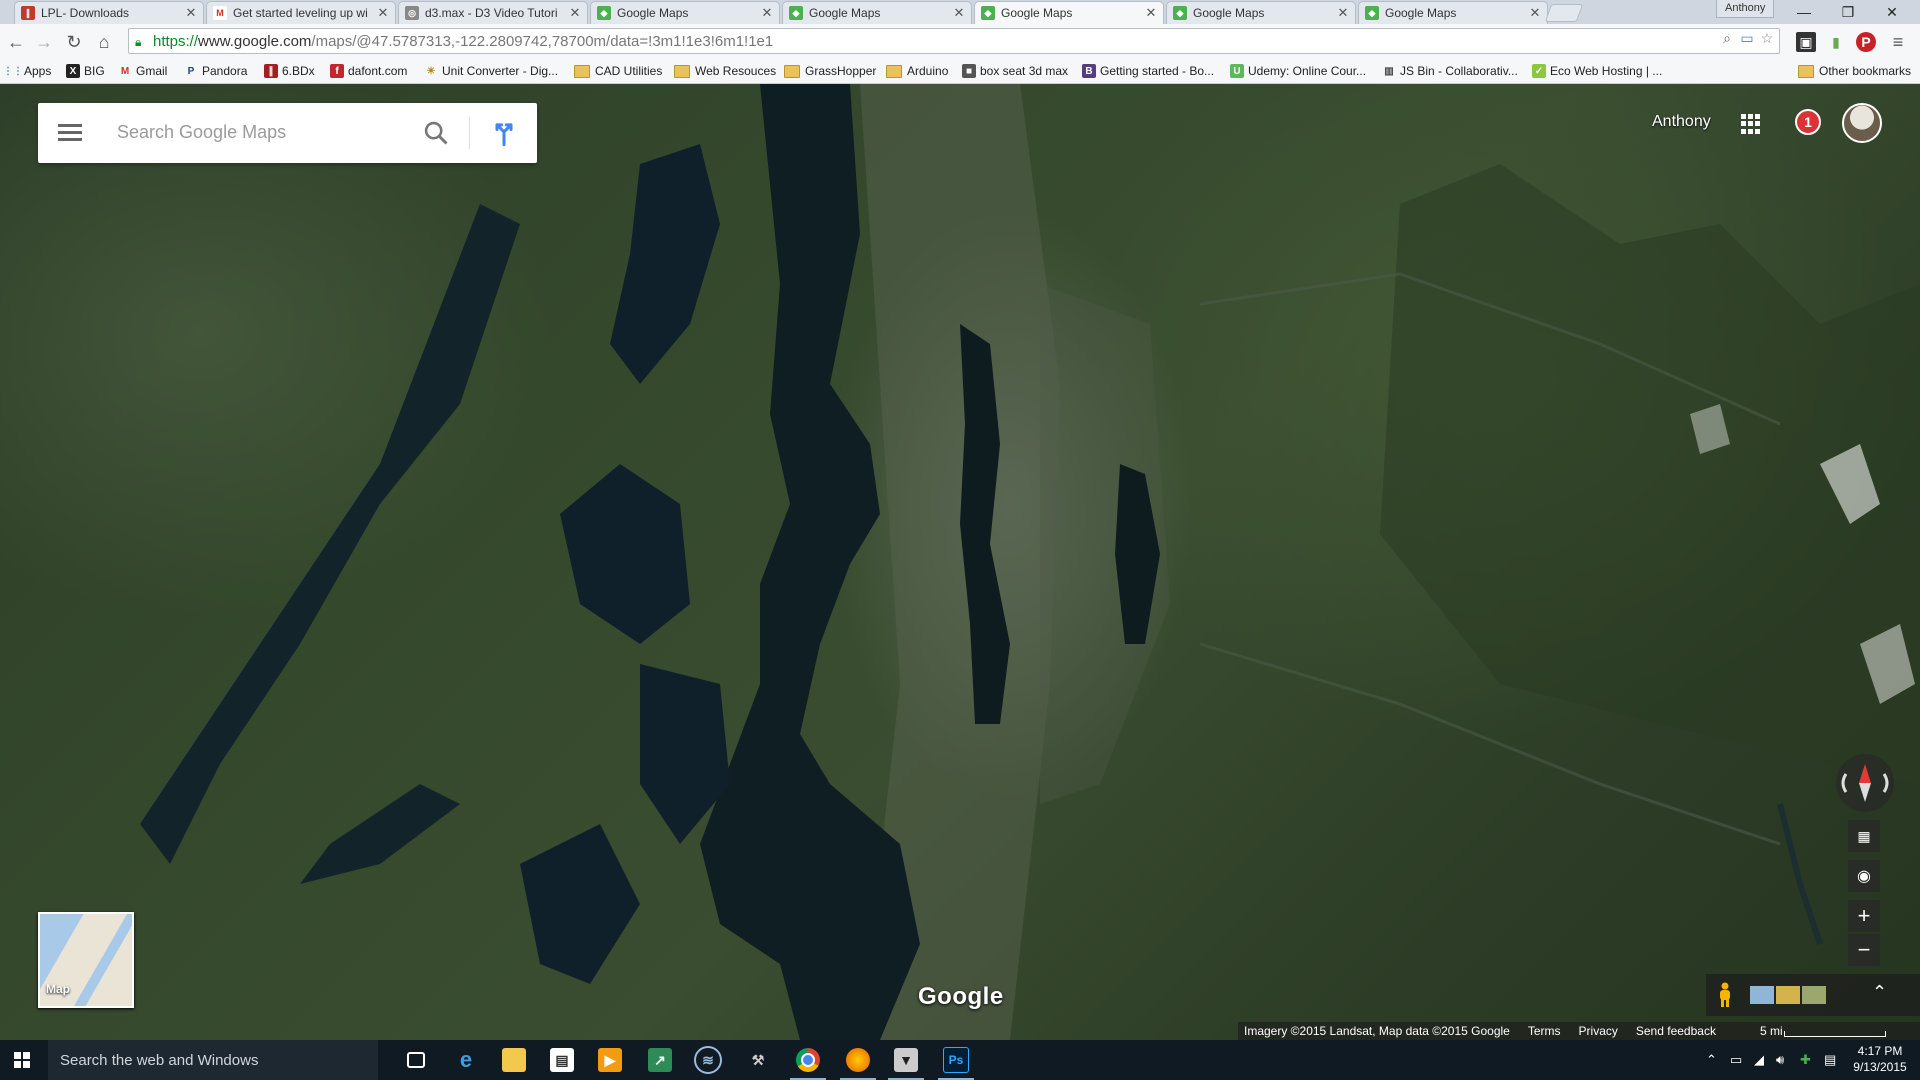 This screenshot has height=1080, width=1920. What do you see at coordinates (1864, 876) in the screenshot?
I see `my-location-icon: ◉` at bounding box center [1864, 876].